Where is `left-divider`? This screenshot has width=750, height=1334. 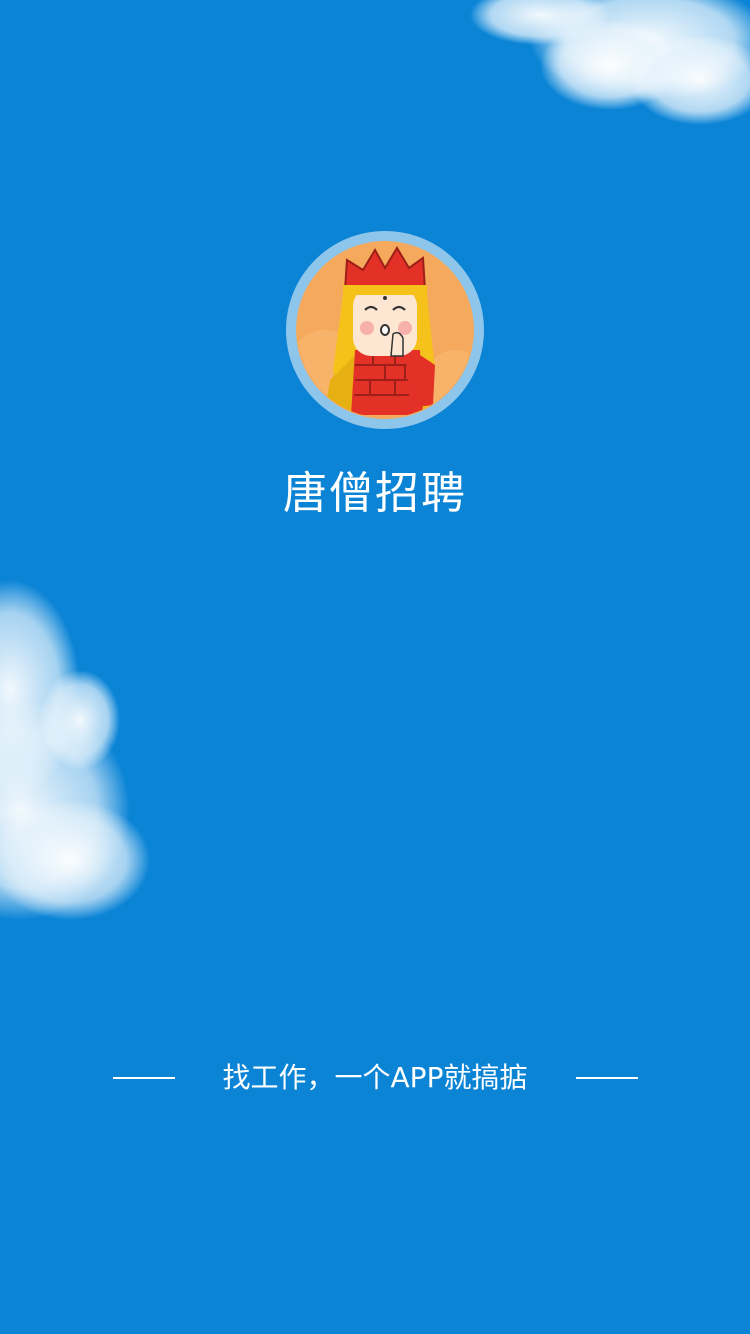 left-divider is located at coordinates (144, 1078).